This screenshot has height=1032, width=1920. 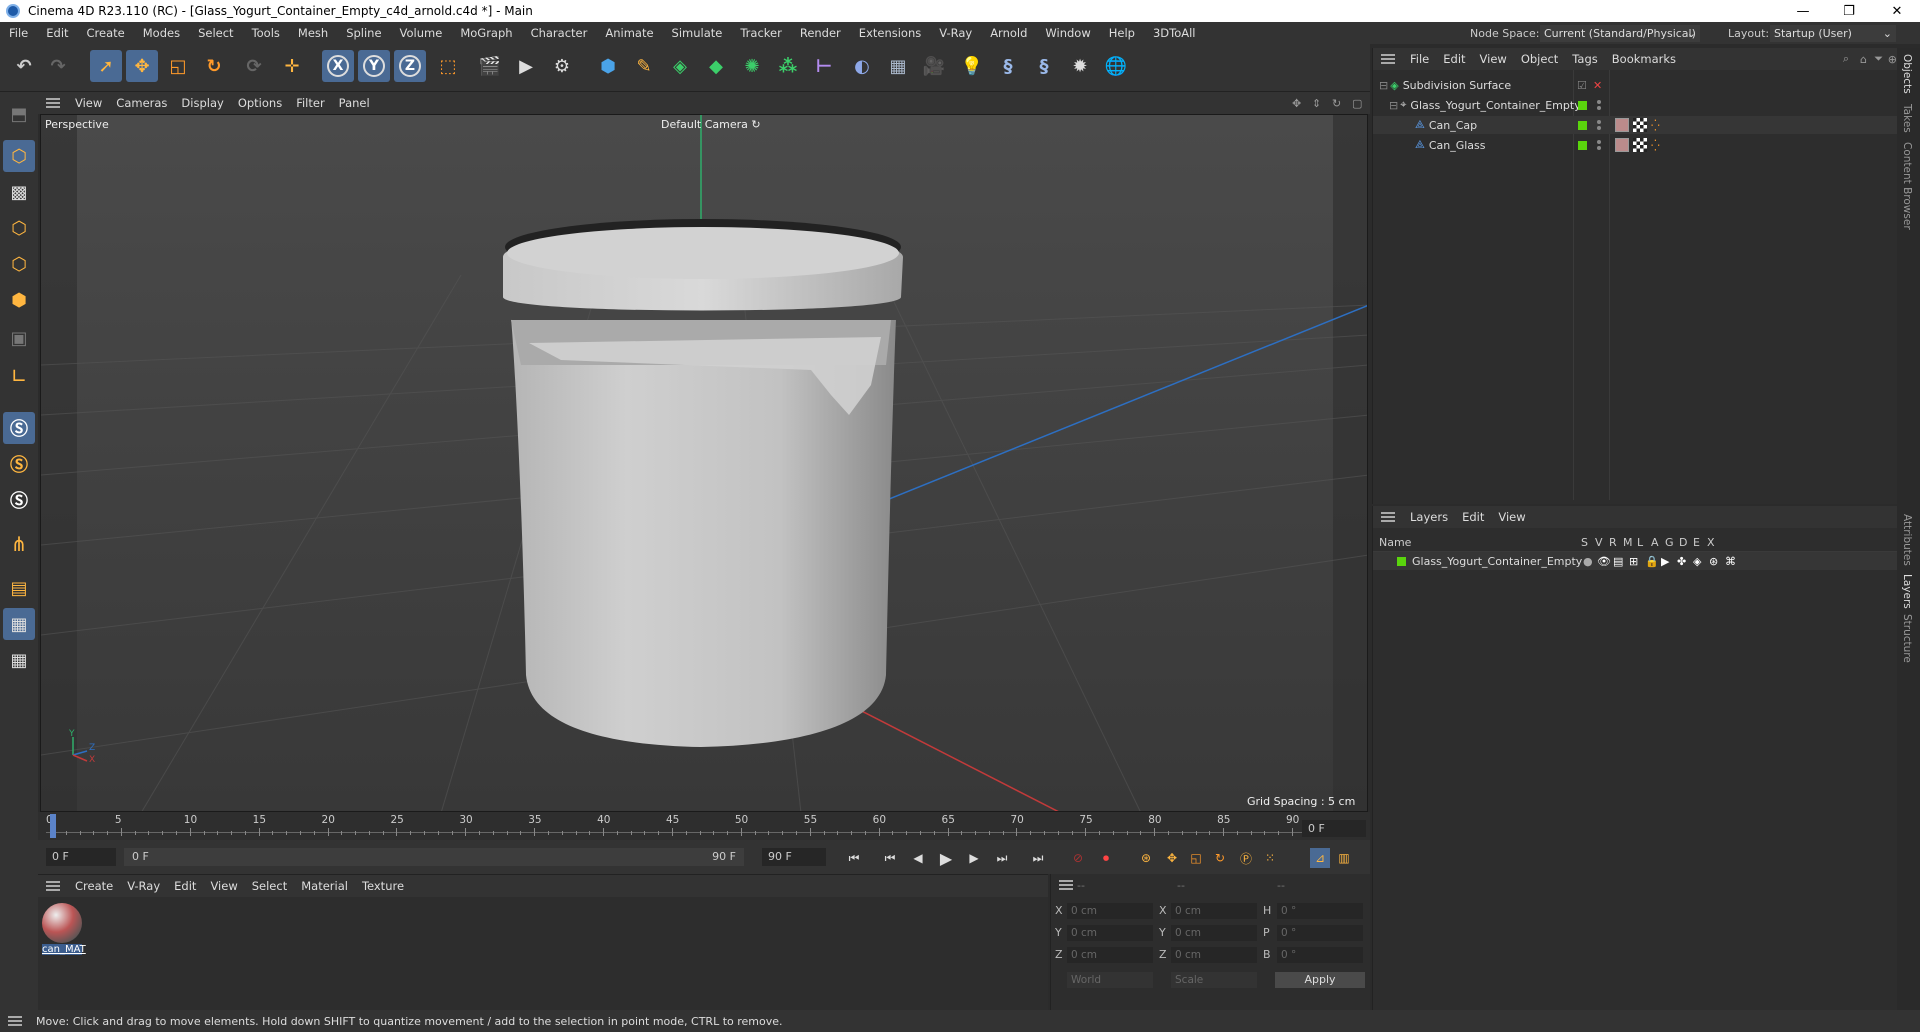 What do you see at coordinates (19, 500) in the screenshot?
I see `quantize-icon: Ⓢ` at bounding box center [19, 500].